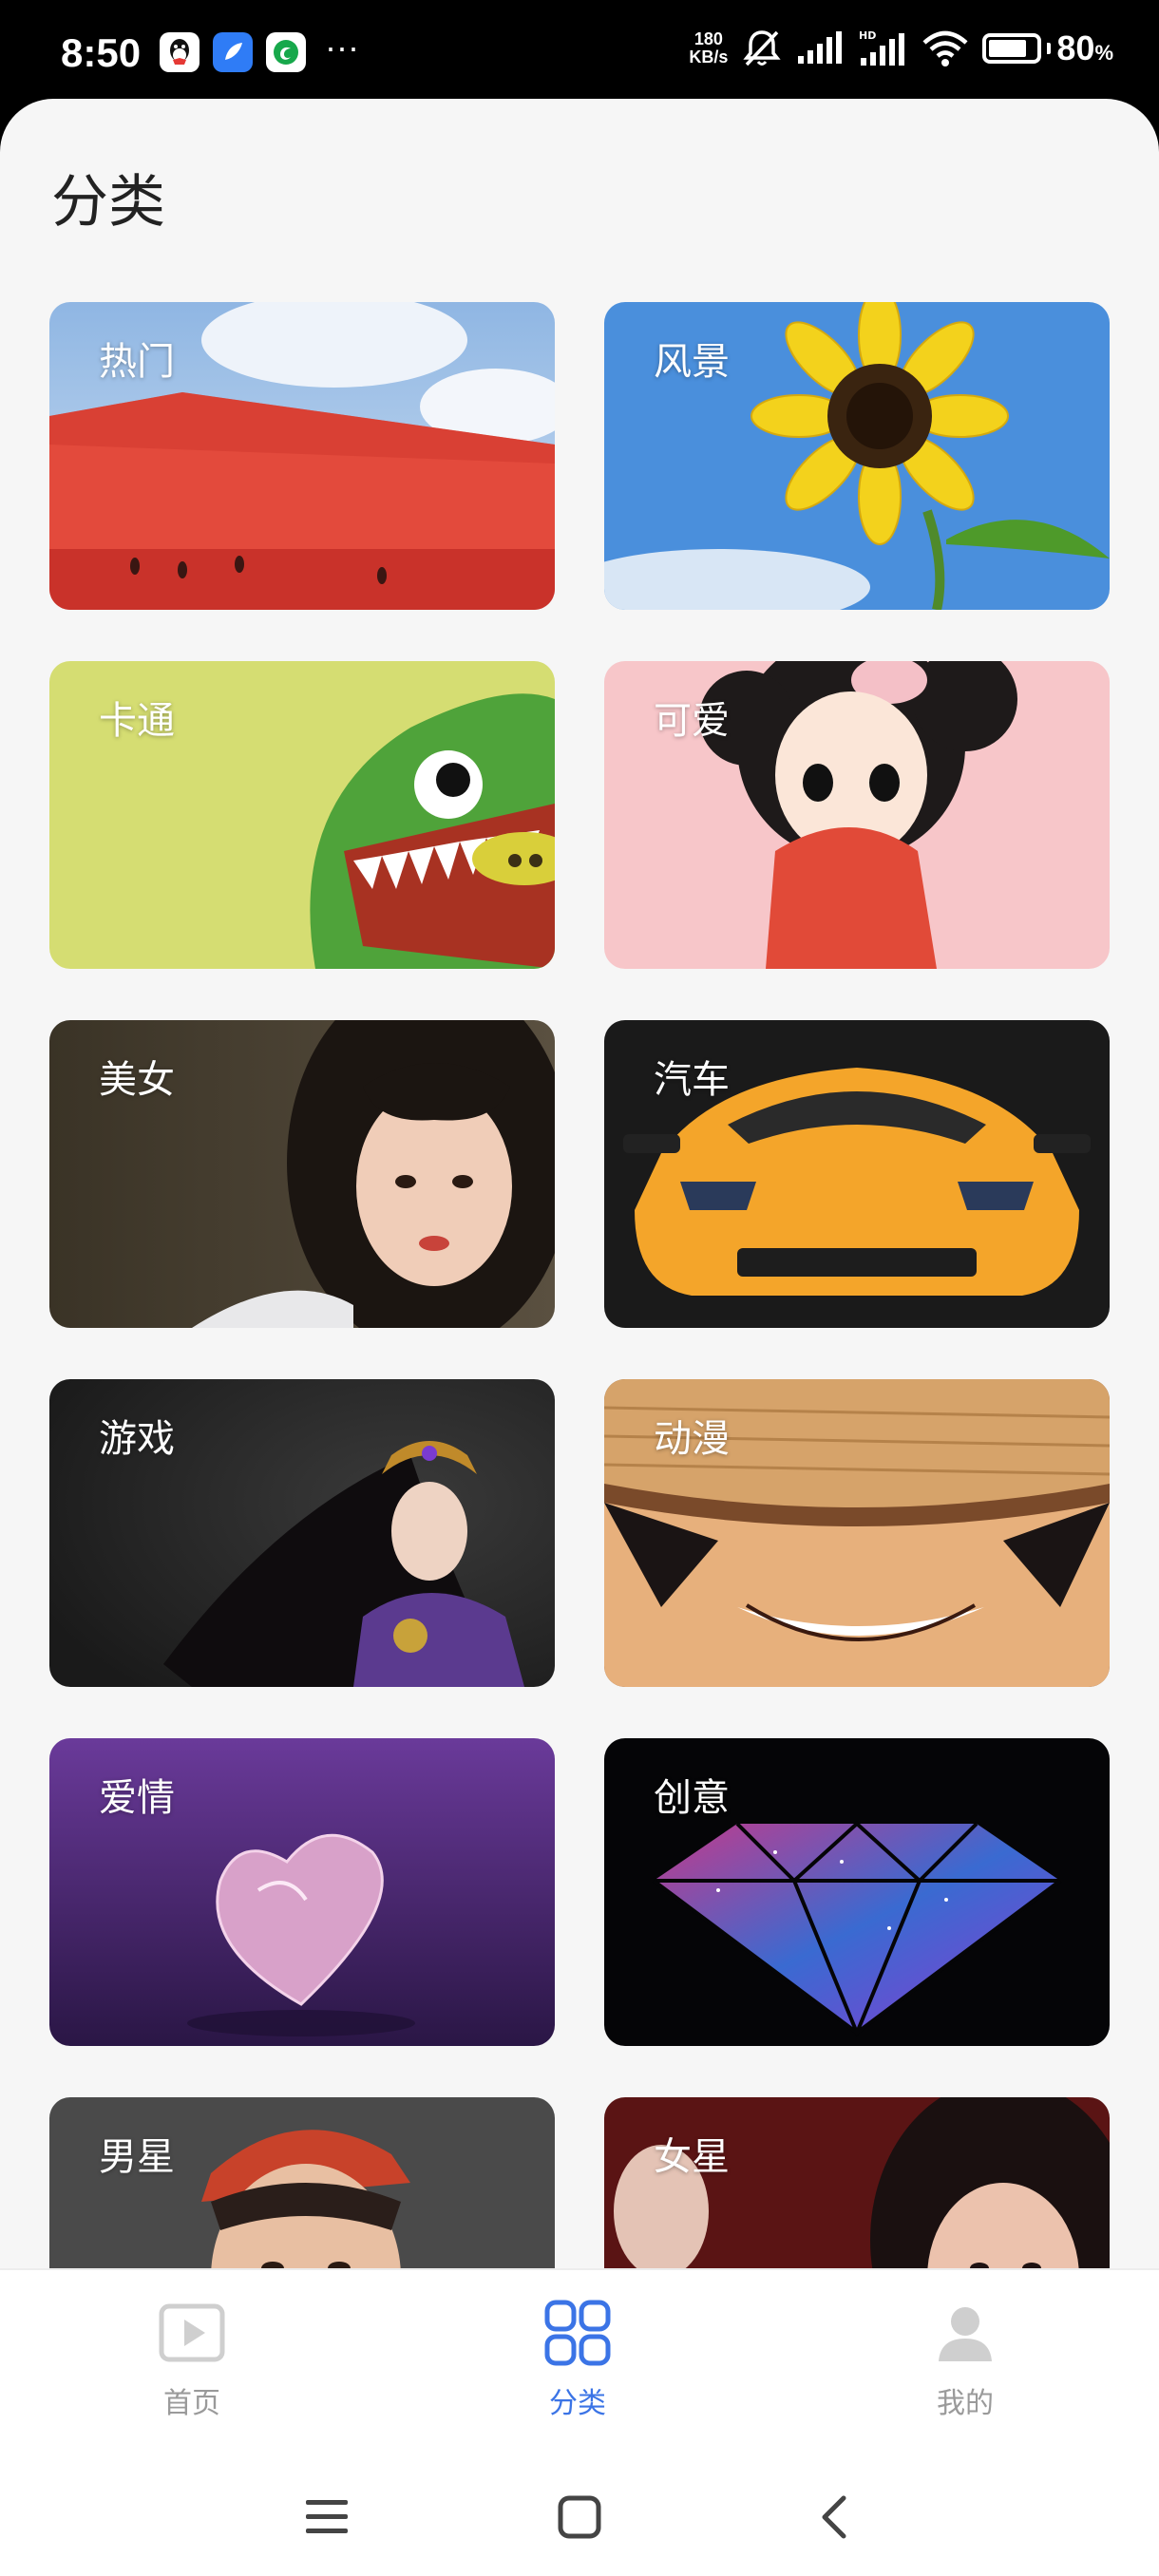 The width and height of the screenshot is (1159, 2576). Describe the element at coordinates (577, 2403) in the screenshot. I see `nav-label-category: 分类` at that location.